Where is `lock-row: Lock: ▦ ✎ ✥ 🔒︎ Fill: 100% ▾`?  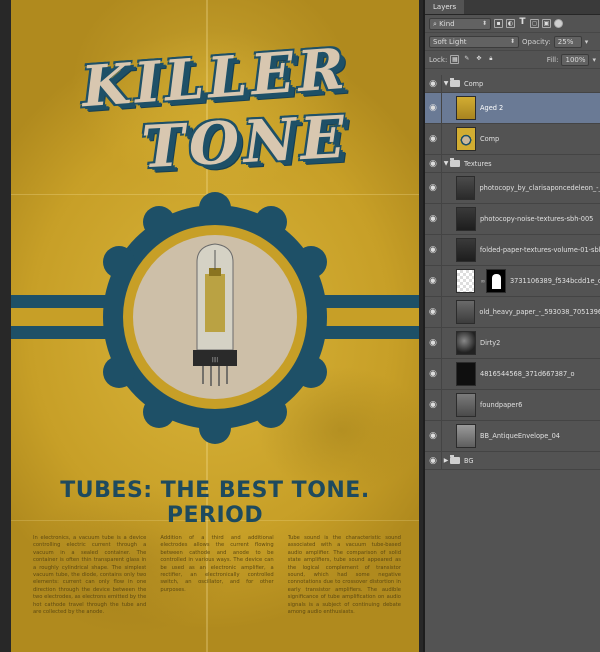
lock-row: Lock: ▦ ✎ ✥ 🔒︎ Fill: 100% ▾ is located at coordinates (512, 60).